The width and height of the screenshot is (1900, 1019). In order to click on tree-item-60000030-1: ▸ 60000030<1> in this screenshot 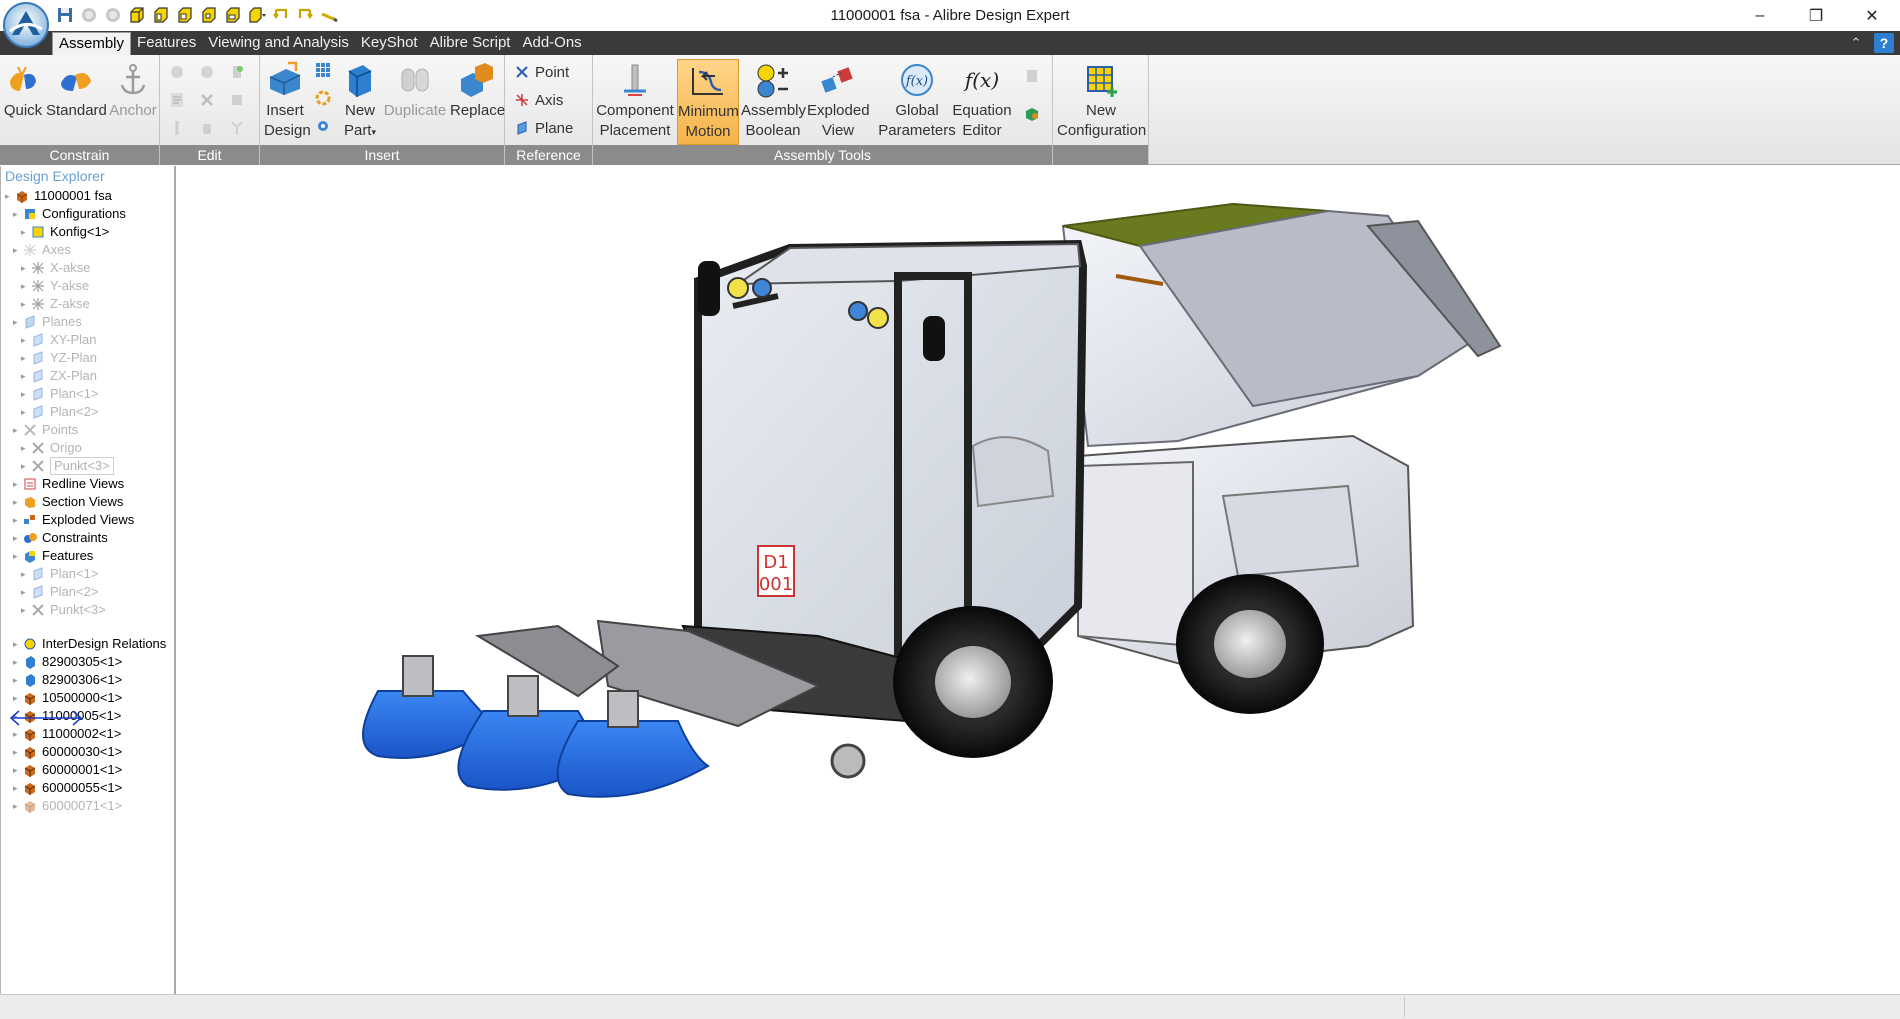, I will do `click(67, 752)`.